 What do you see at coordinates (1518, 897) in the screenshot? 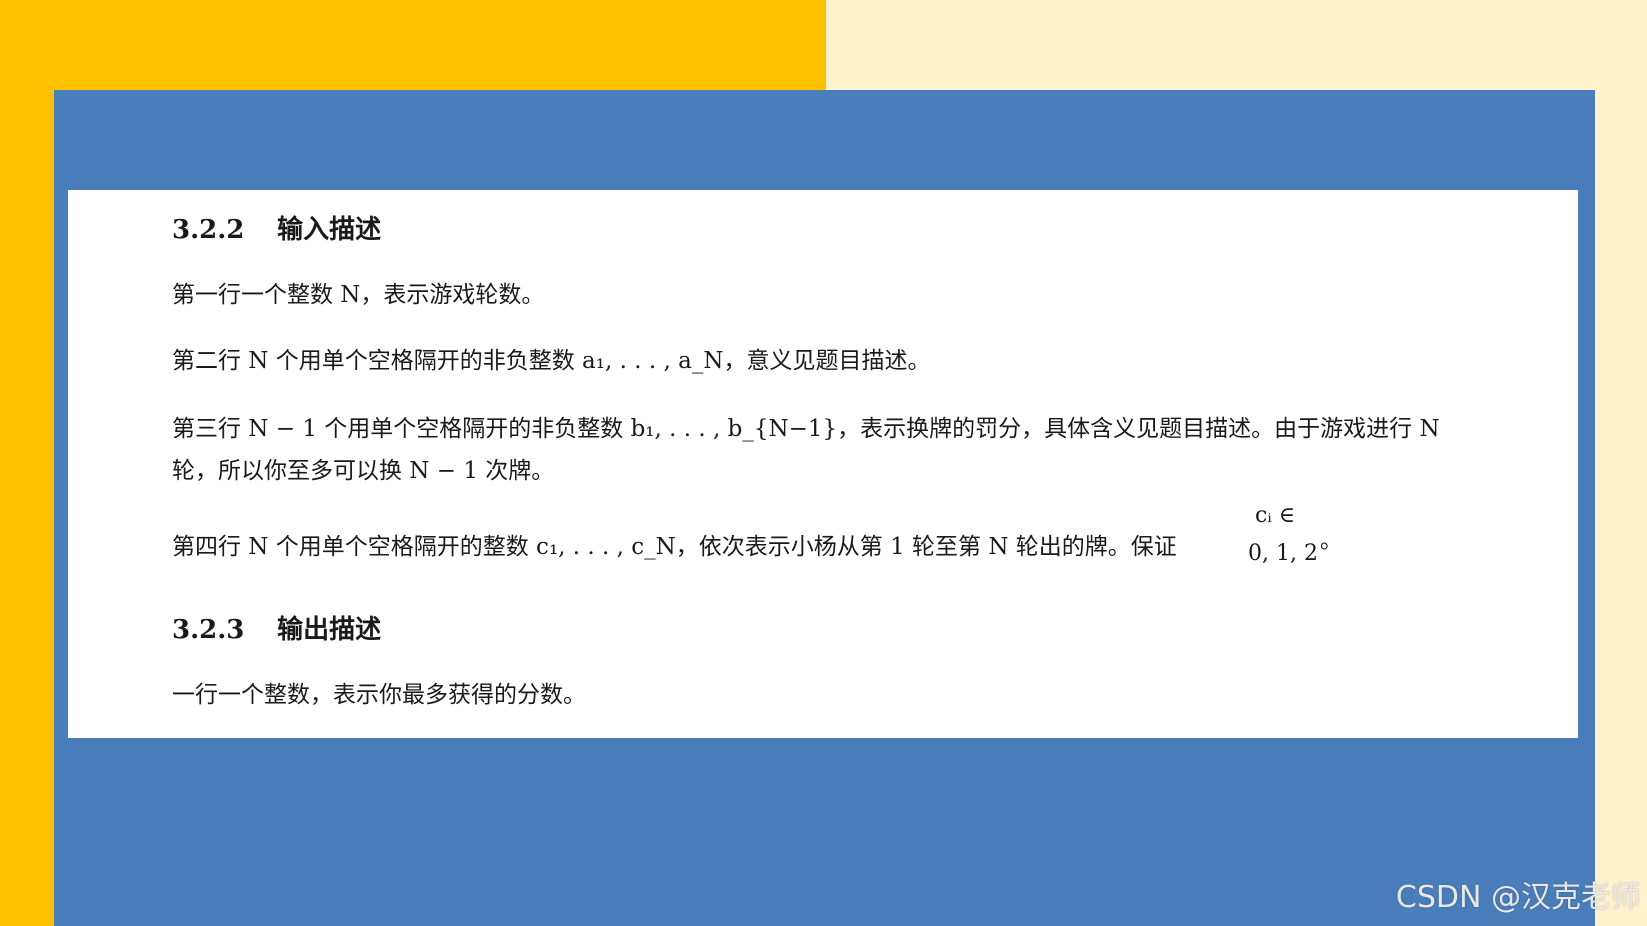
I see `csdn-watermark: CSDN @汉克老师` at bounding box center [1518, 897].